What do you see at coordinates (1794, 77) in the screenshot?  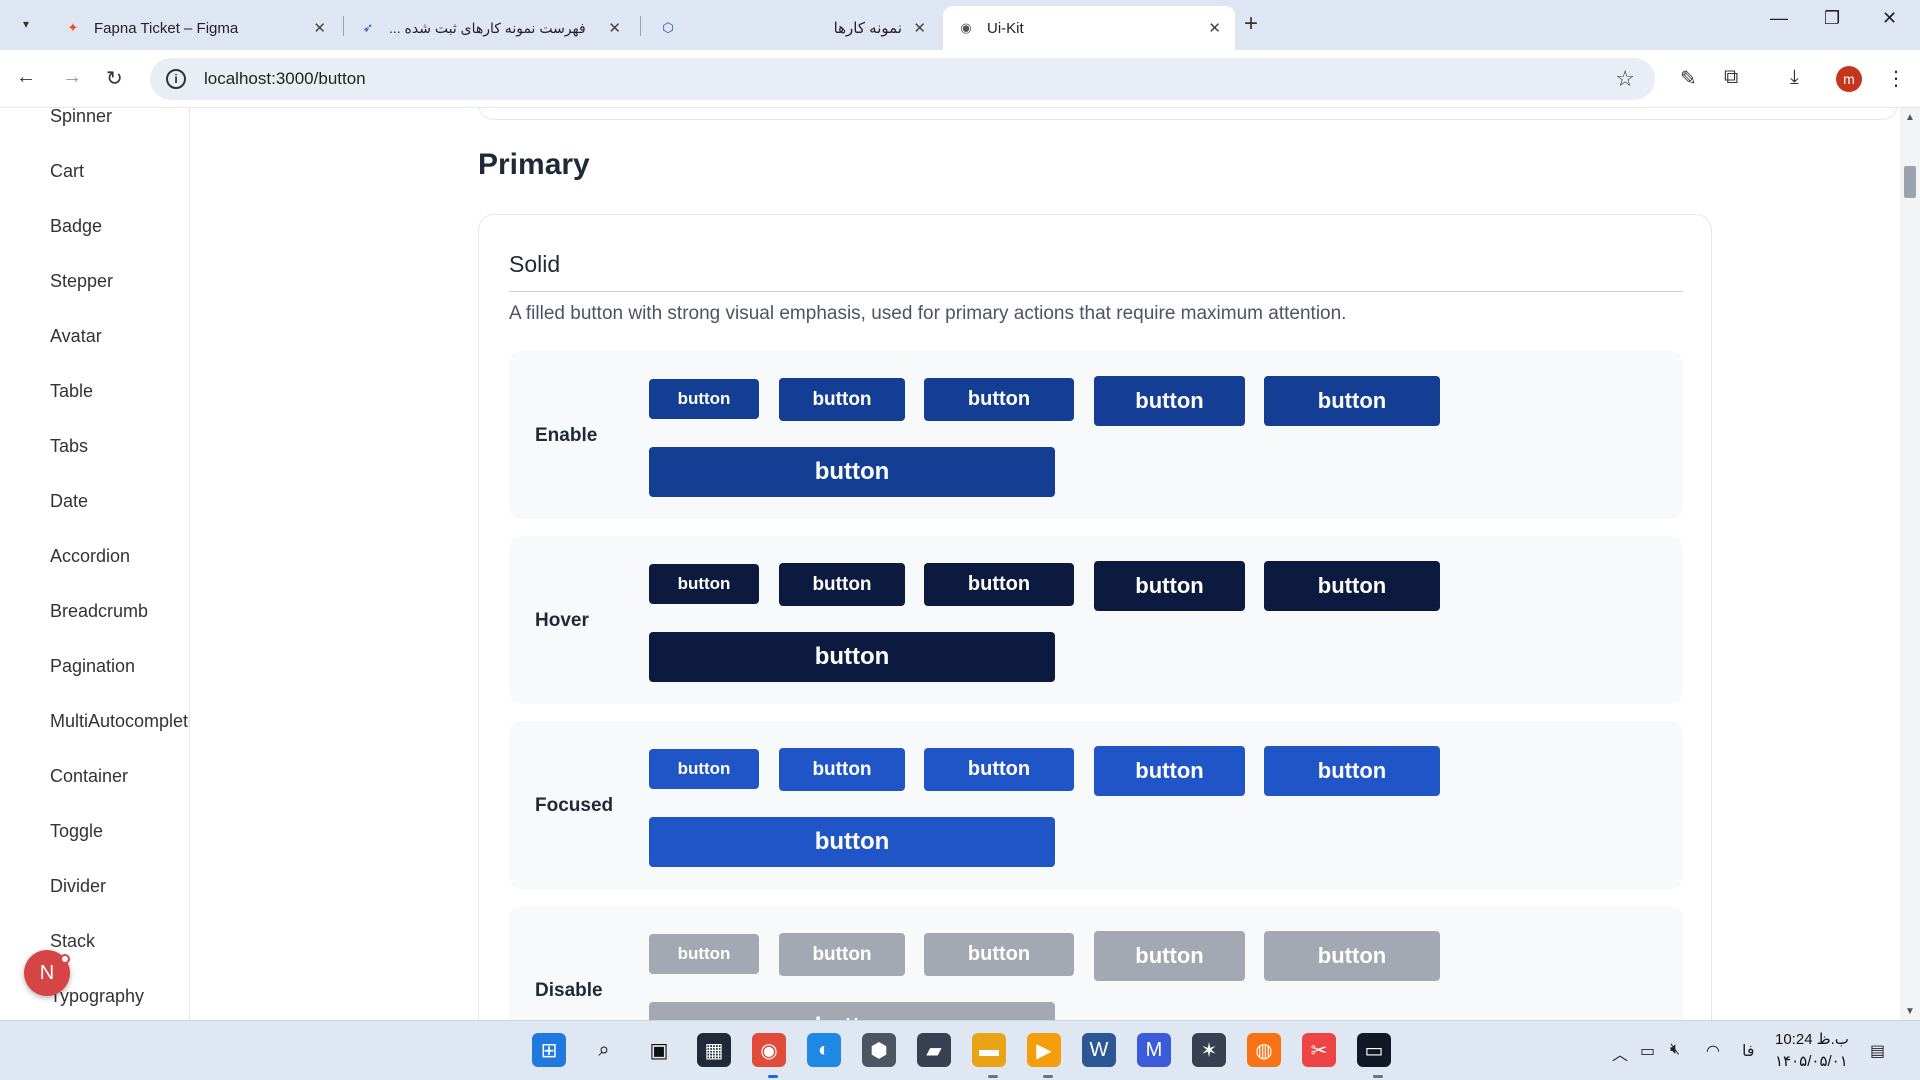 I see `download-icon: ⤓` at bounding box center [1794, 77].